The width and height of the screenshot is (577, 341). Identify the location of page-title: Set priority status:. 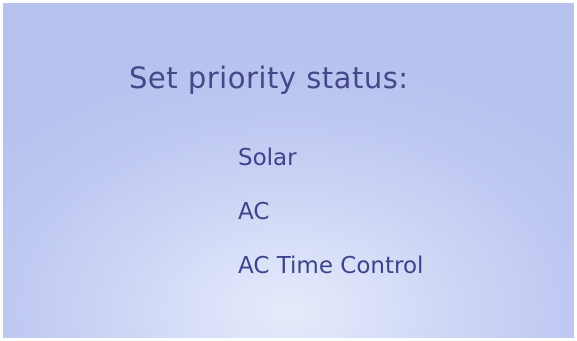
(269, 78).